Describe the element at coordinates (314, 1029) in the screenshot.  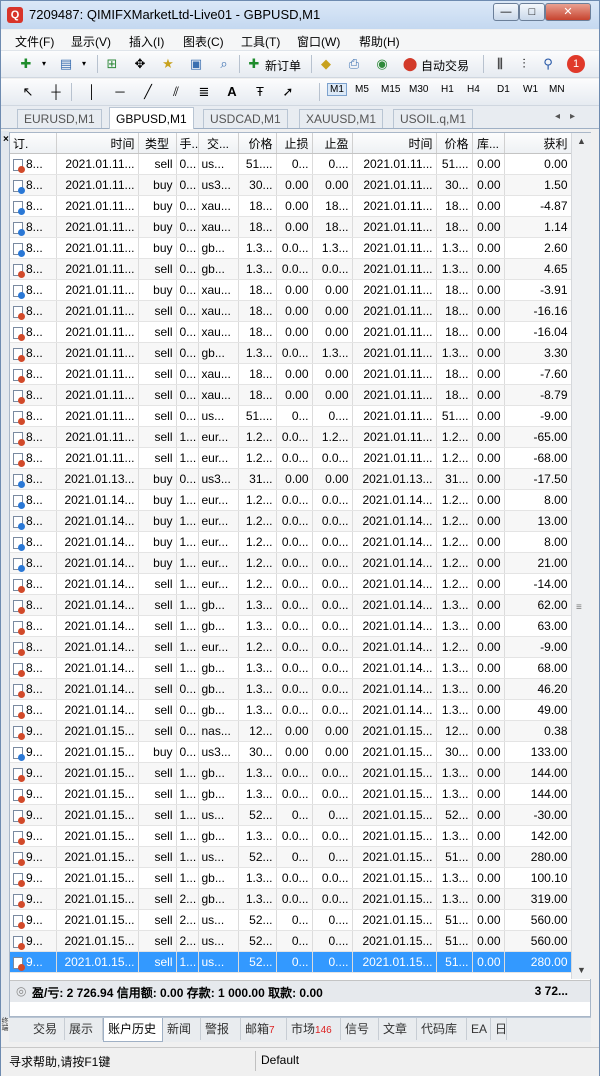
I see `terminal-tab: 市场146` at that location.